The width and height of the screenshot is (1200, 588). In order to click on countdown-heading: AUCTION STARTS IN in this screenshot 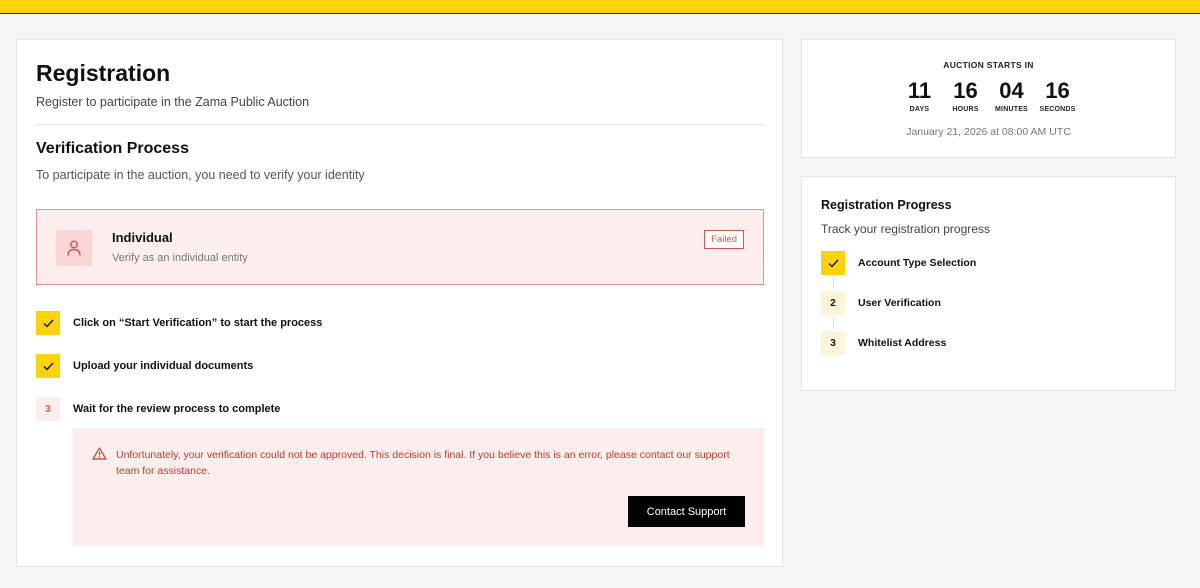, I will do `click(988, 65)`.